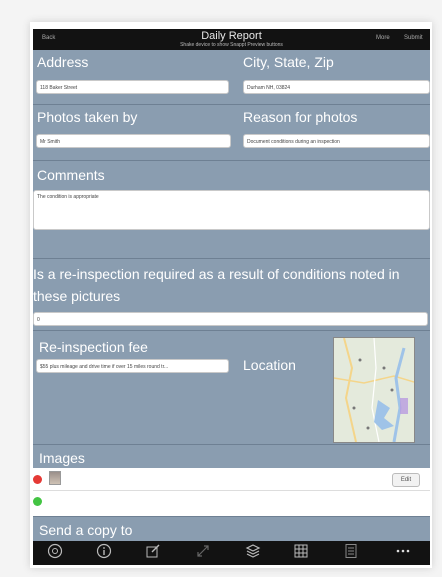  I want to click on location-label: Location, so click(269, 365).